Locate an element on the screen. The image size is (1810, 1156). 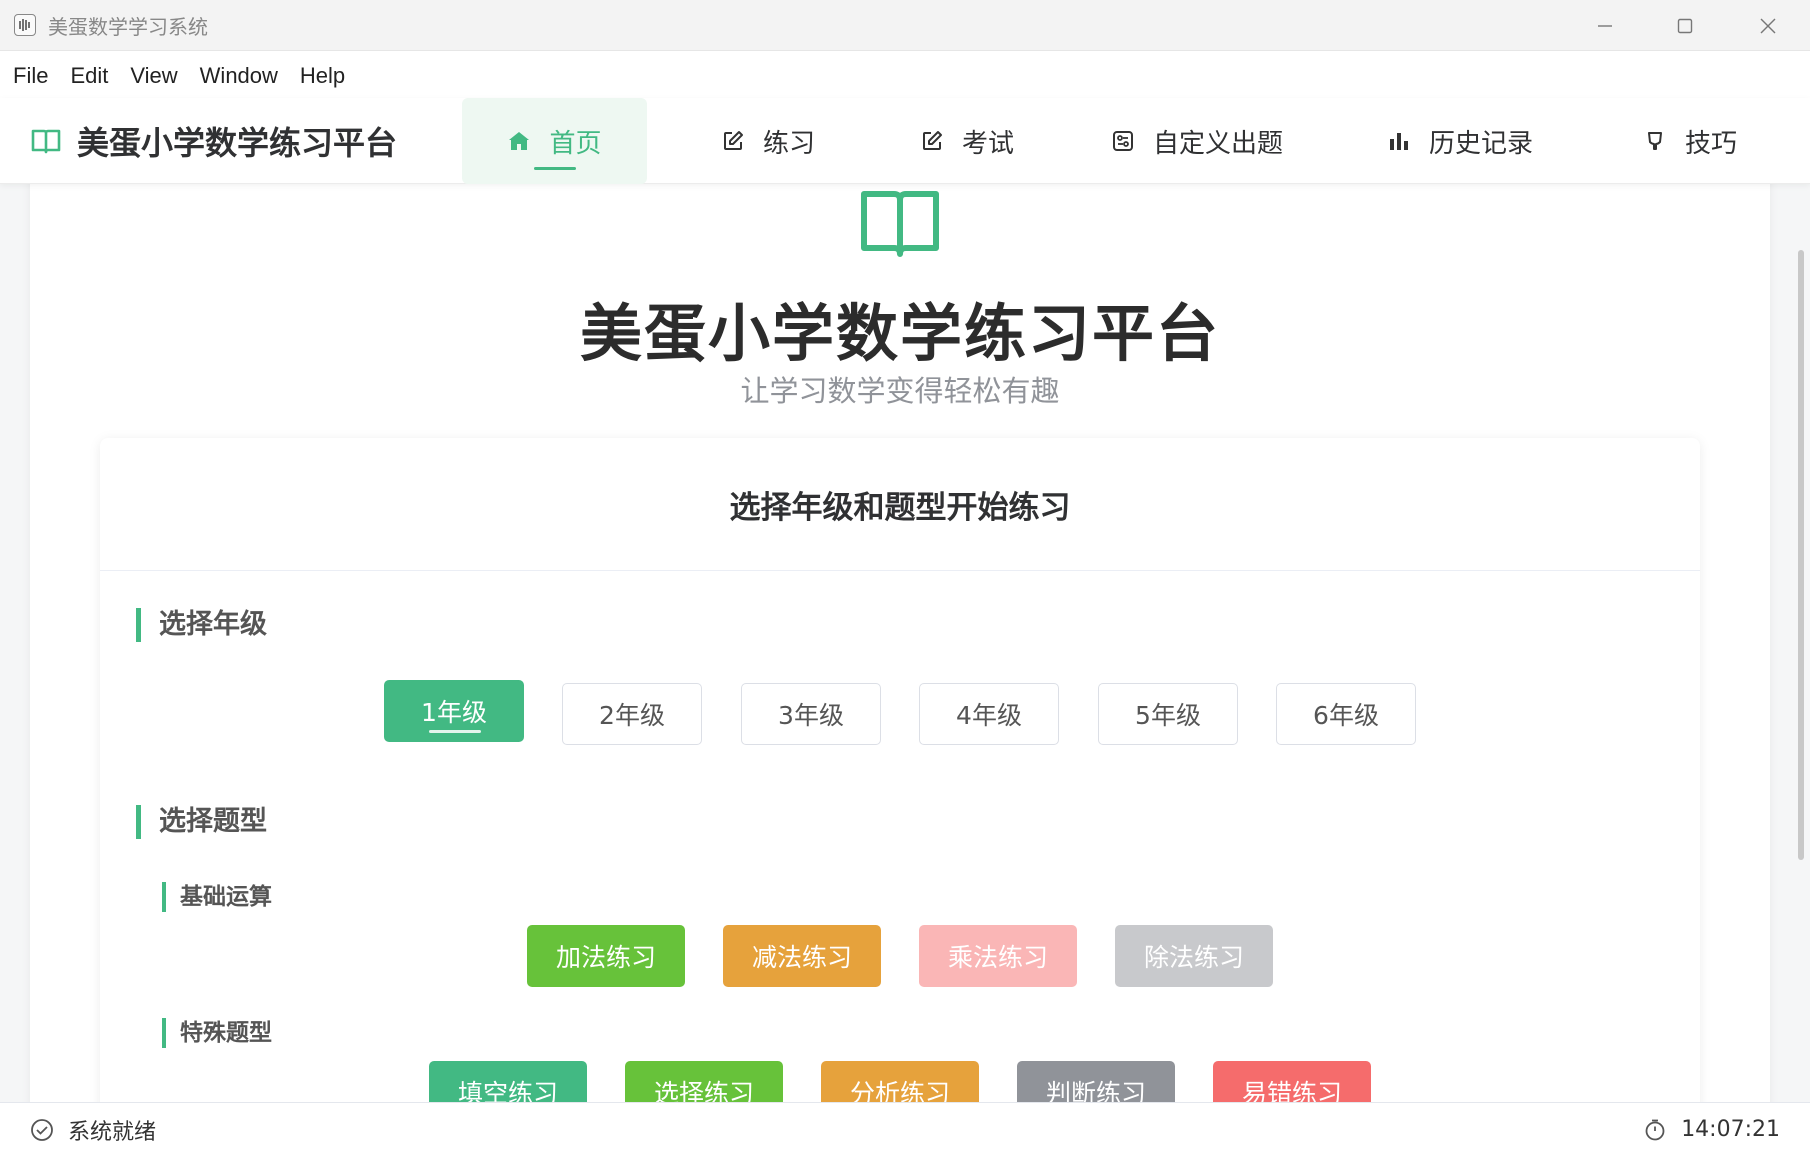
app-navigation: 美蛋小学数学练习平台 首页 练习 考试 自定义出题 历史记录 技巧 is located at coordinates (905, 141).